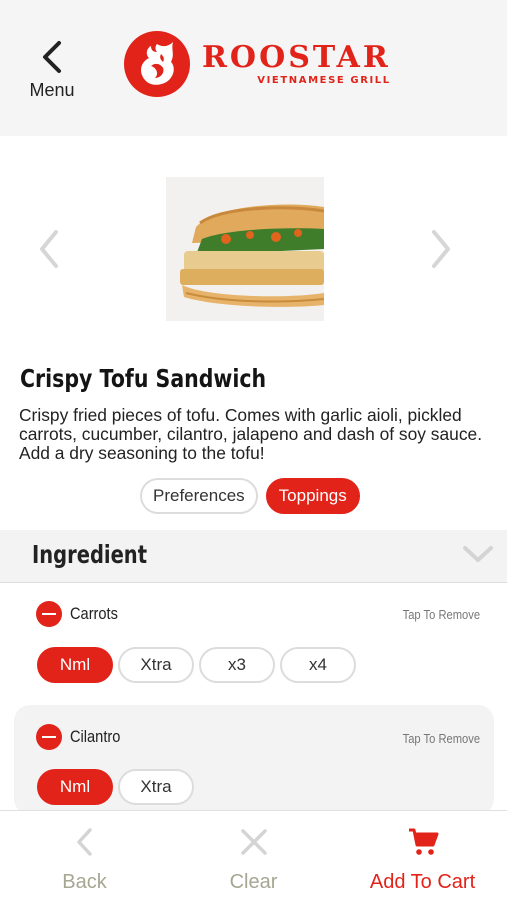 The height and width of the screenshot is (901, 507). What do you see at coordinates (478, 554) in the screenshot?
I see `chevron-down-icon` at bounding box center [478, 554].